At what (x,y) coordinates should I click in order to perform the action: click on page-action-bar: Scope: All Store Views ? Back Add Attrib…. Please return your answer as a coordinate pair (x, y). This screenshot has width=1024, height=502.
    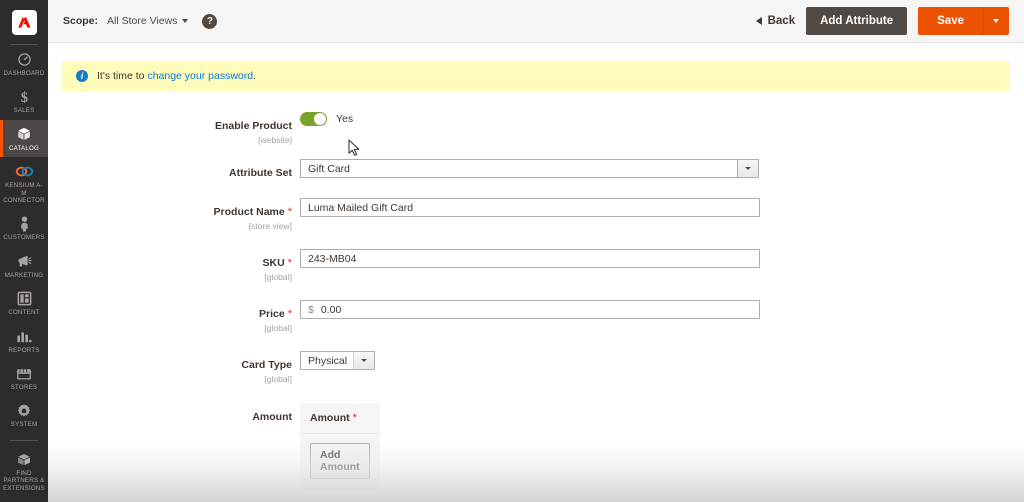
    Looking at the image, I should click on (536, 21).